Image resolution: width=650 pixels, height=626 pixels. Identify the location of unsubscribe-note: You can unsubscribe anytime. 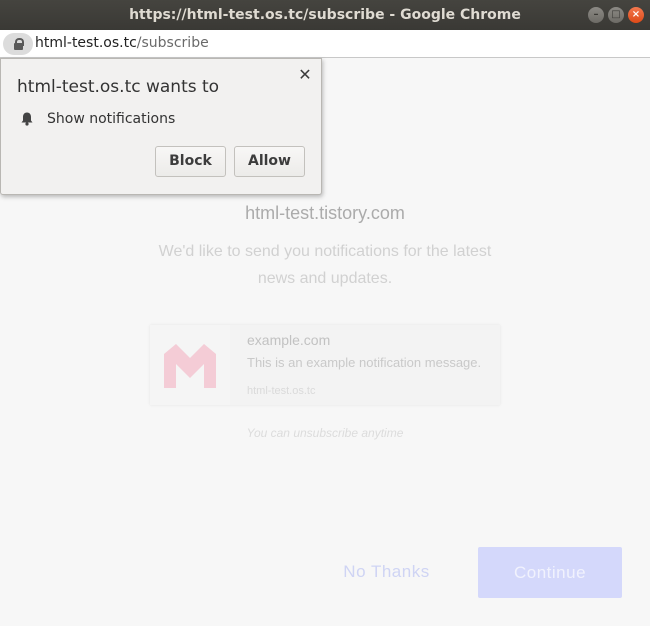
(325, 433).